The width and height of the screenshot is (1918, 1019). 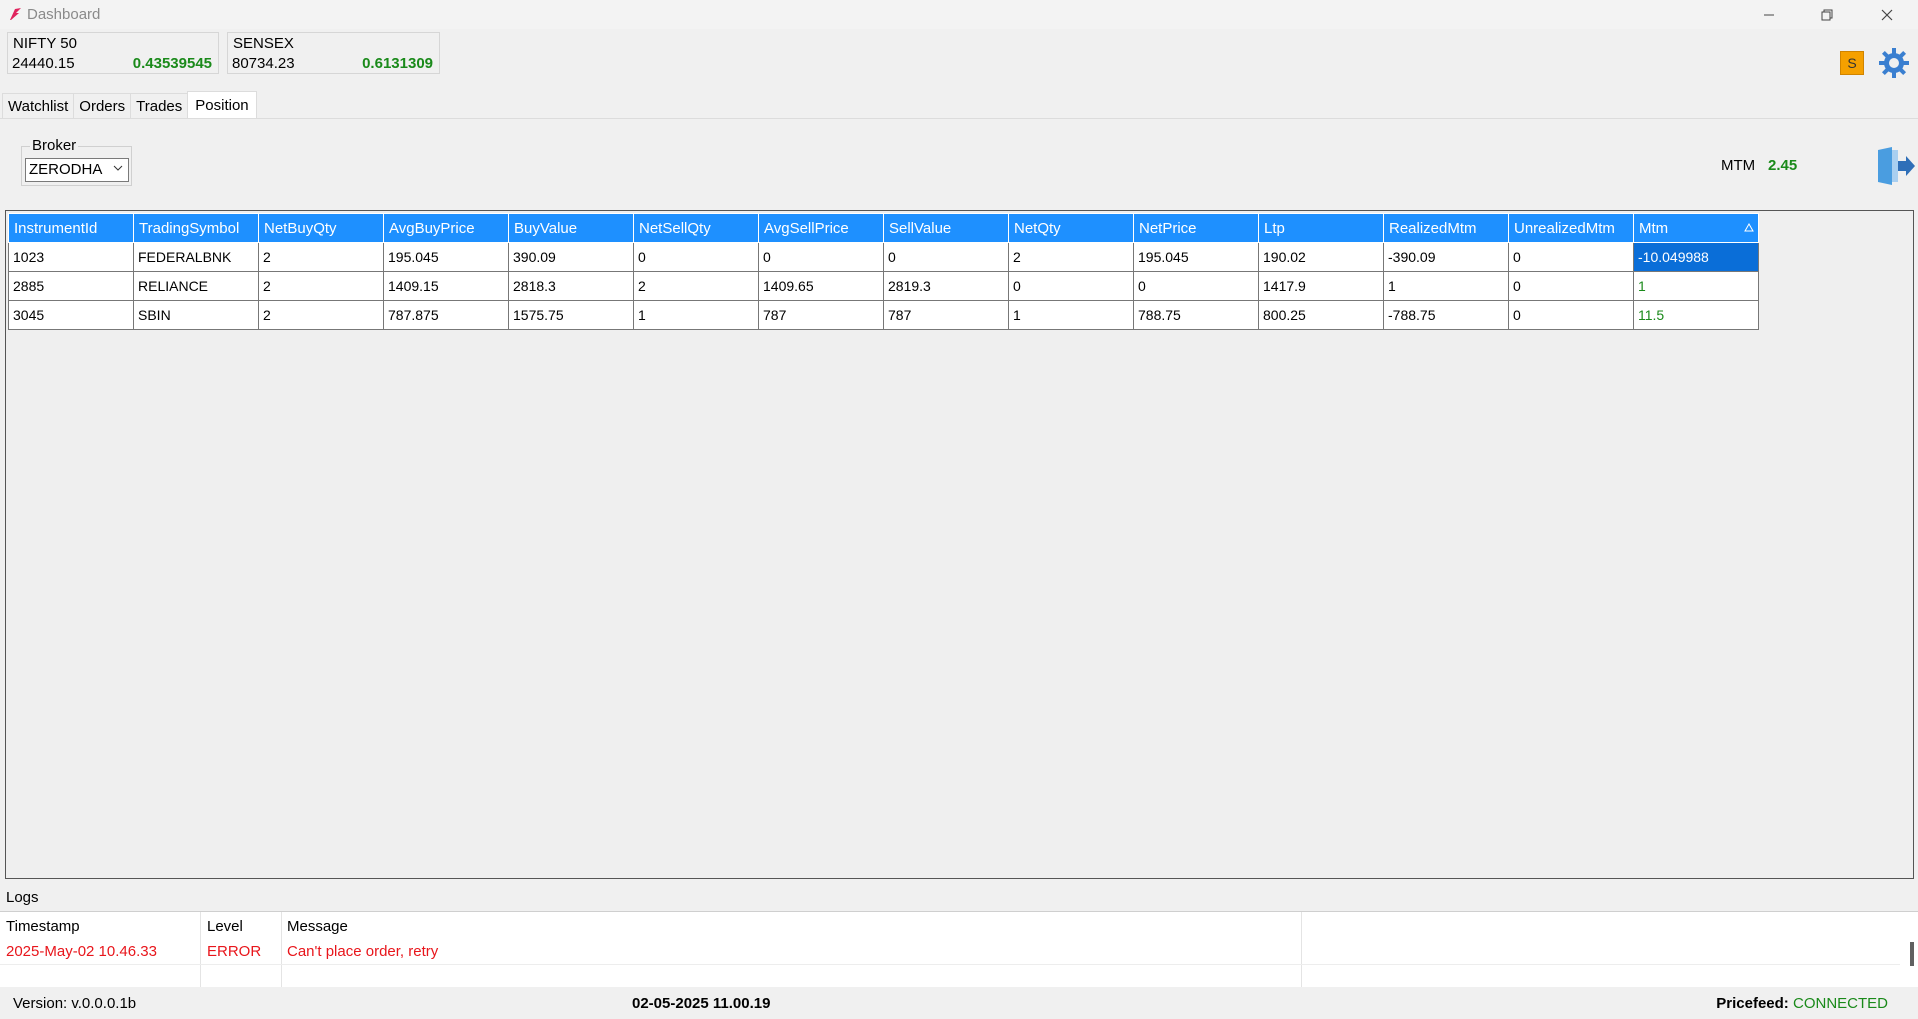 What do you see at coordinates (1783, 165) in the screenshot?
I see `mtm-value: 2.45` at bounding box center [1783, 165].